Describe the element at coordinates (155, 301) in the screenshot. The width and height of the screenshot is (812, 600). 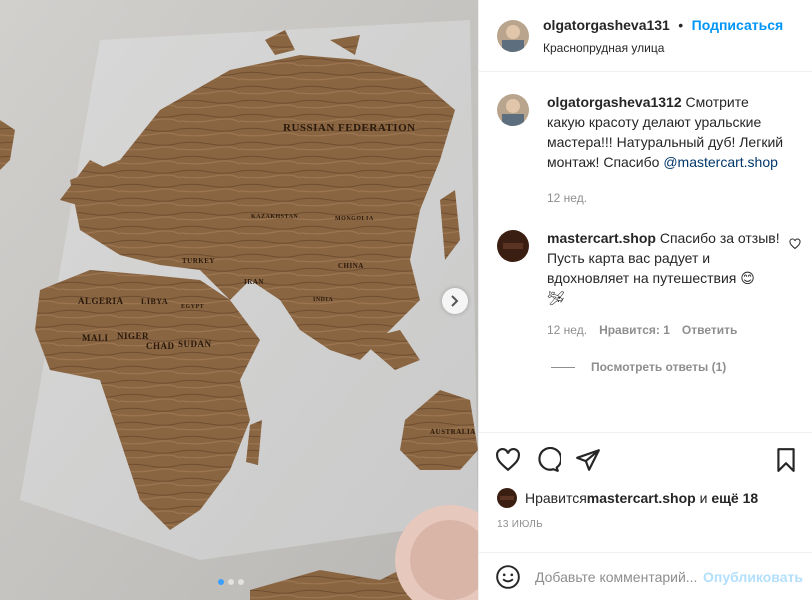
I see `map-label-libya: LIBYA` at that location.